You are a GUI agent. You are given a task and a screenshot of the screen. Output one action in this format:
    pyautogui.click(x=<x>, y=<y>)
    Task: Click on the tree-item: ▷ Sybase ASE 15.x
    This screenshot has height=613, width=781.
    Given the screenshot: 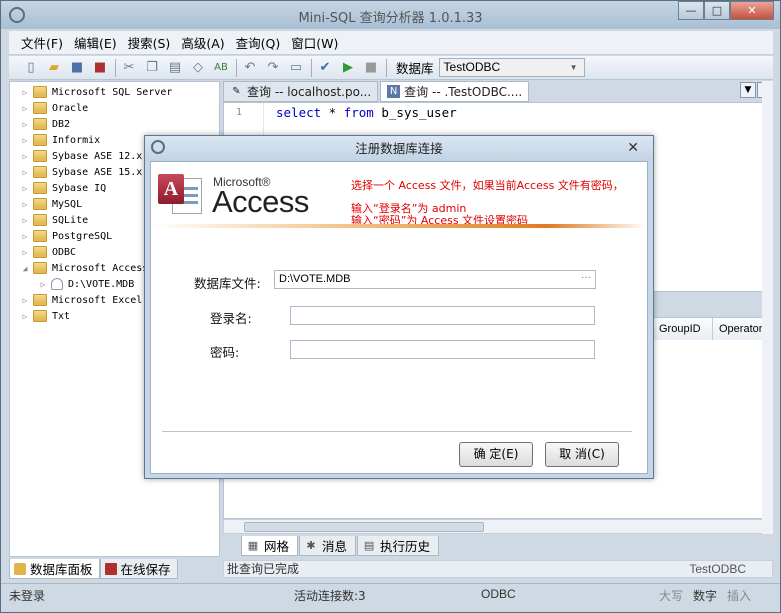 What is the action you would take?
    pyautogui.click(x=76, y=172)
    